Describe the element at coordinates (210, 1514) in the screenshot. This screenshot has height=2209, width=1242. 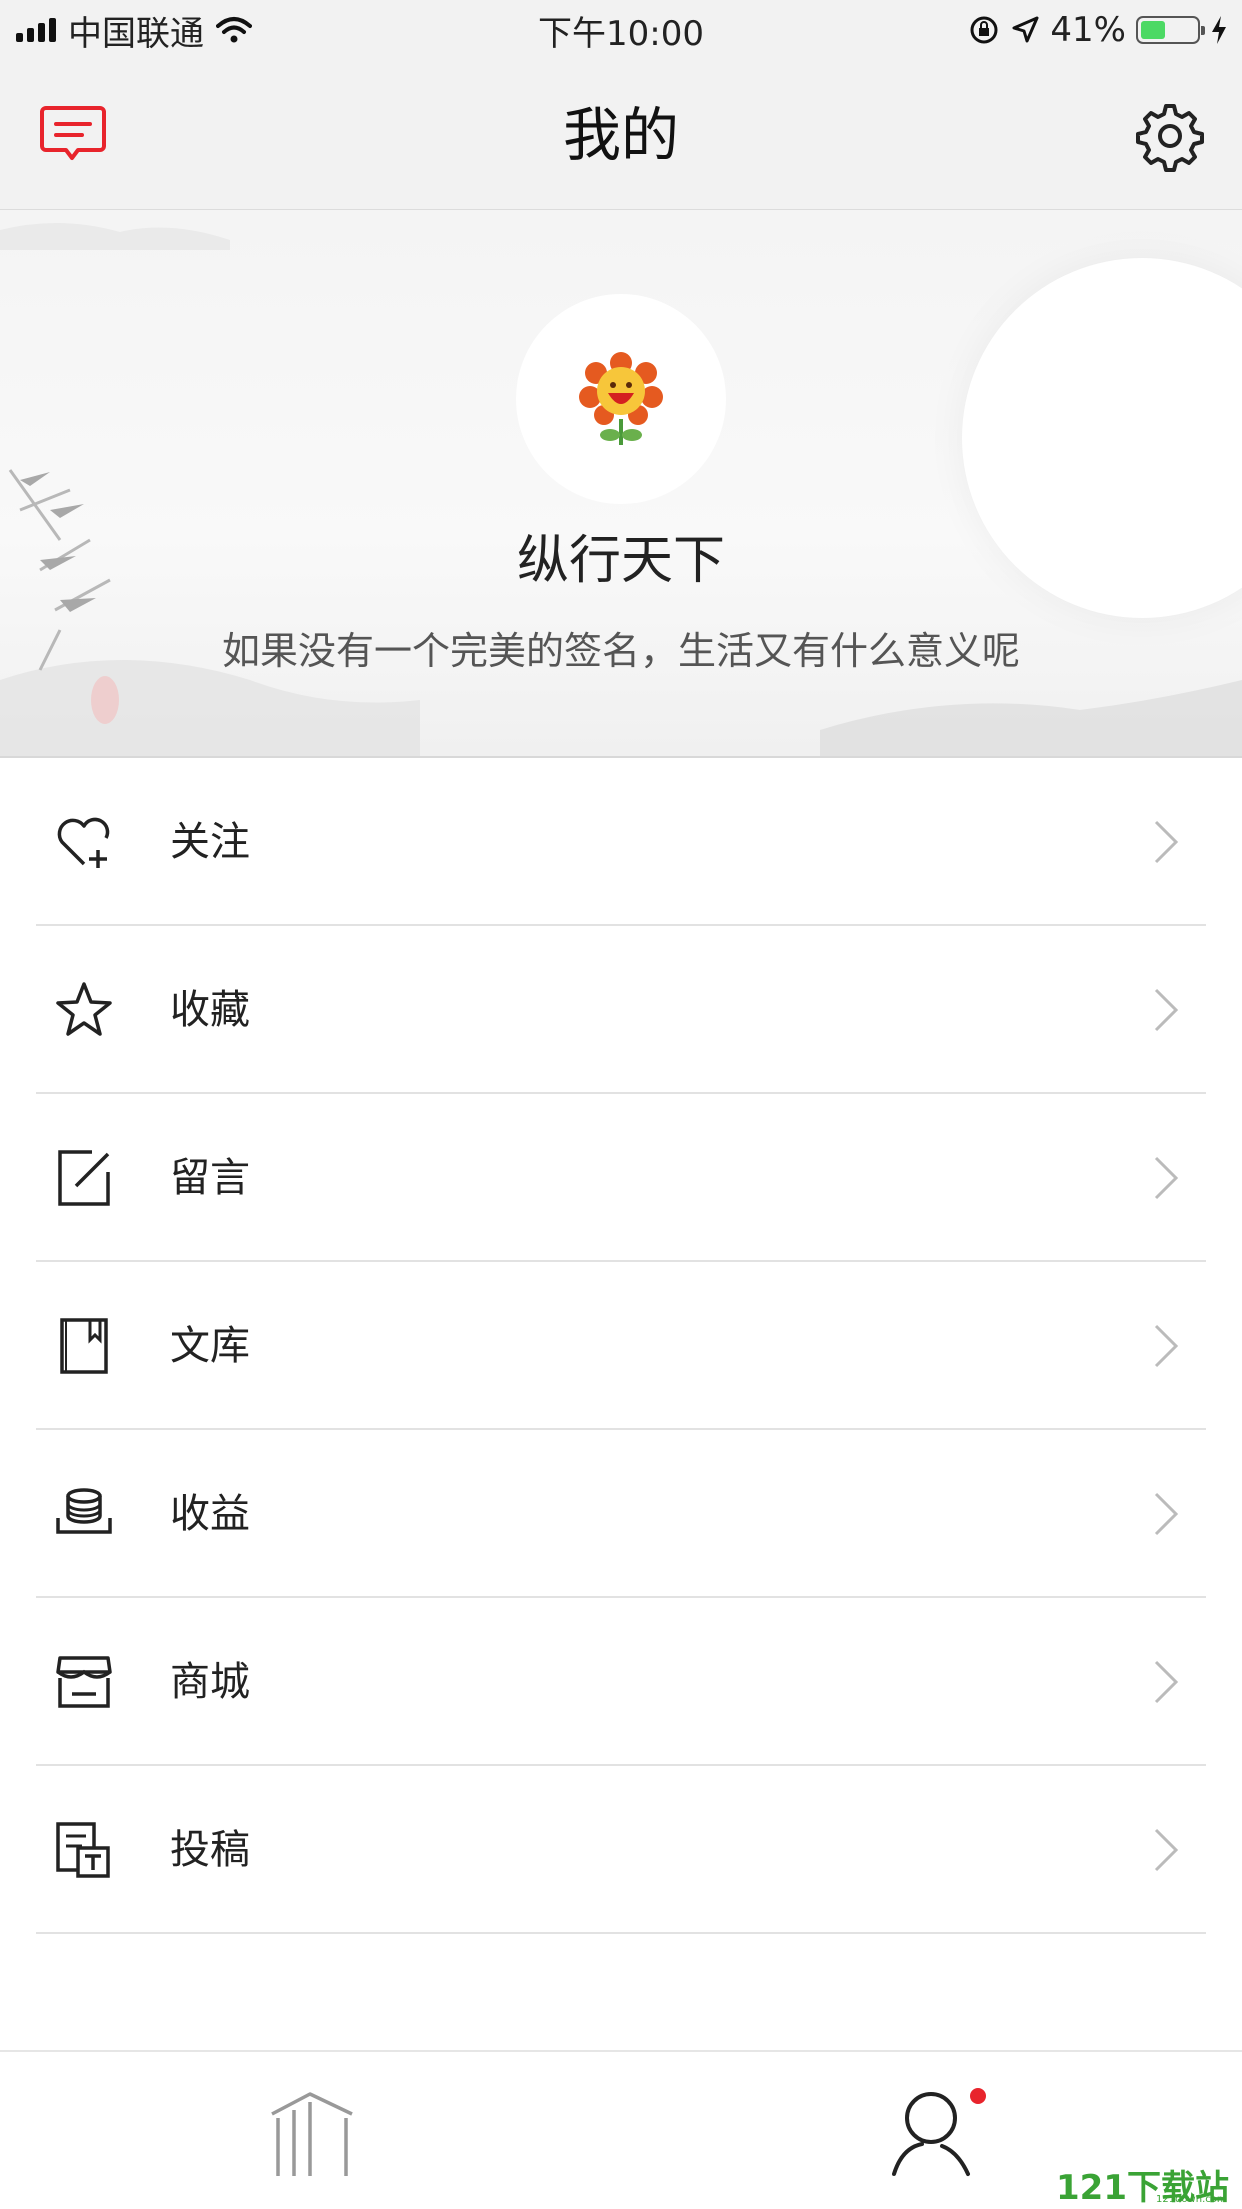
I see `menu-item-label: 收益` at that location.